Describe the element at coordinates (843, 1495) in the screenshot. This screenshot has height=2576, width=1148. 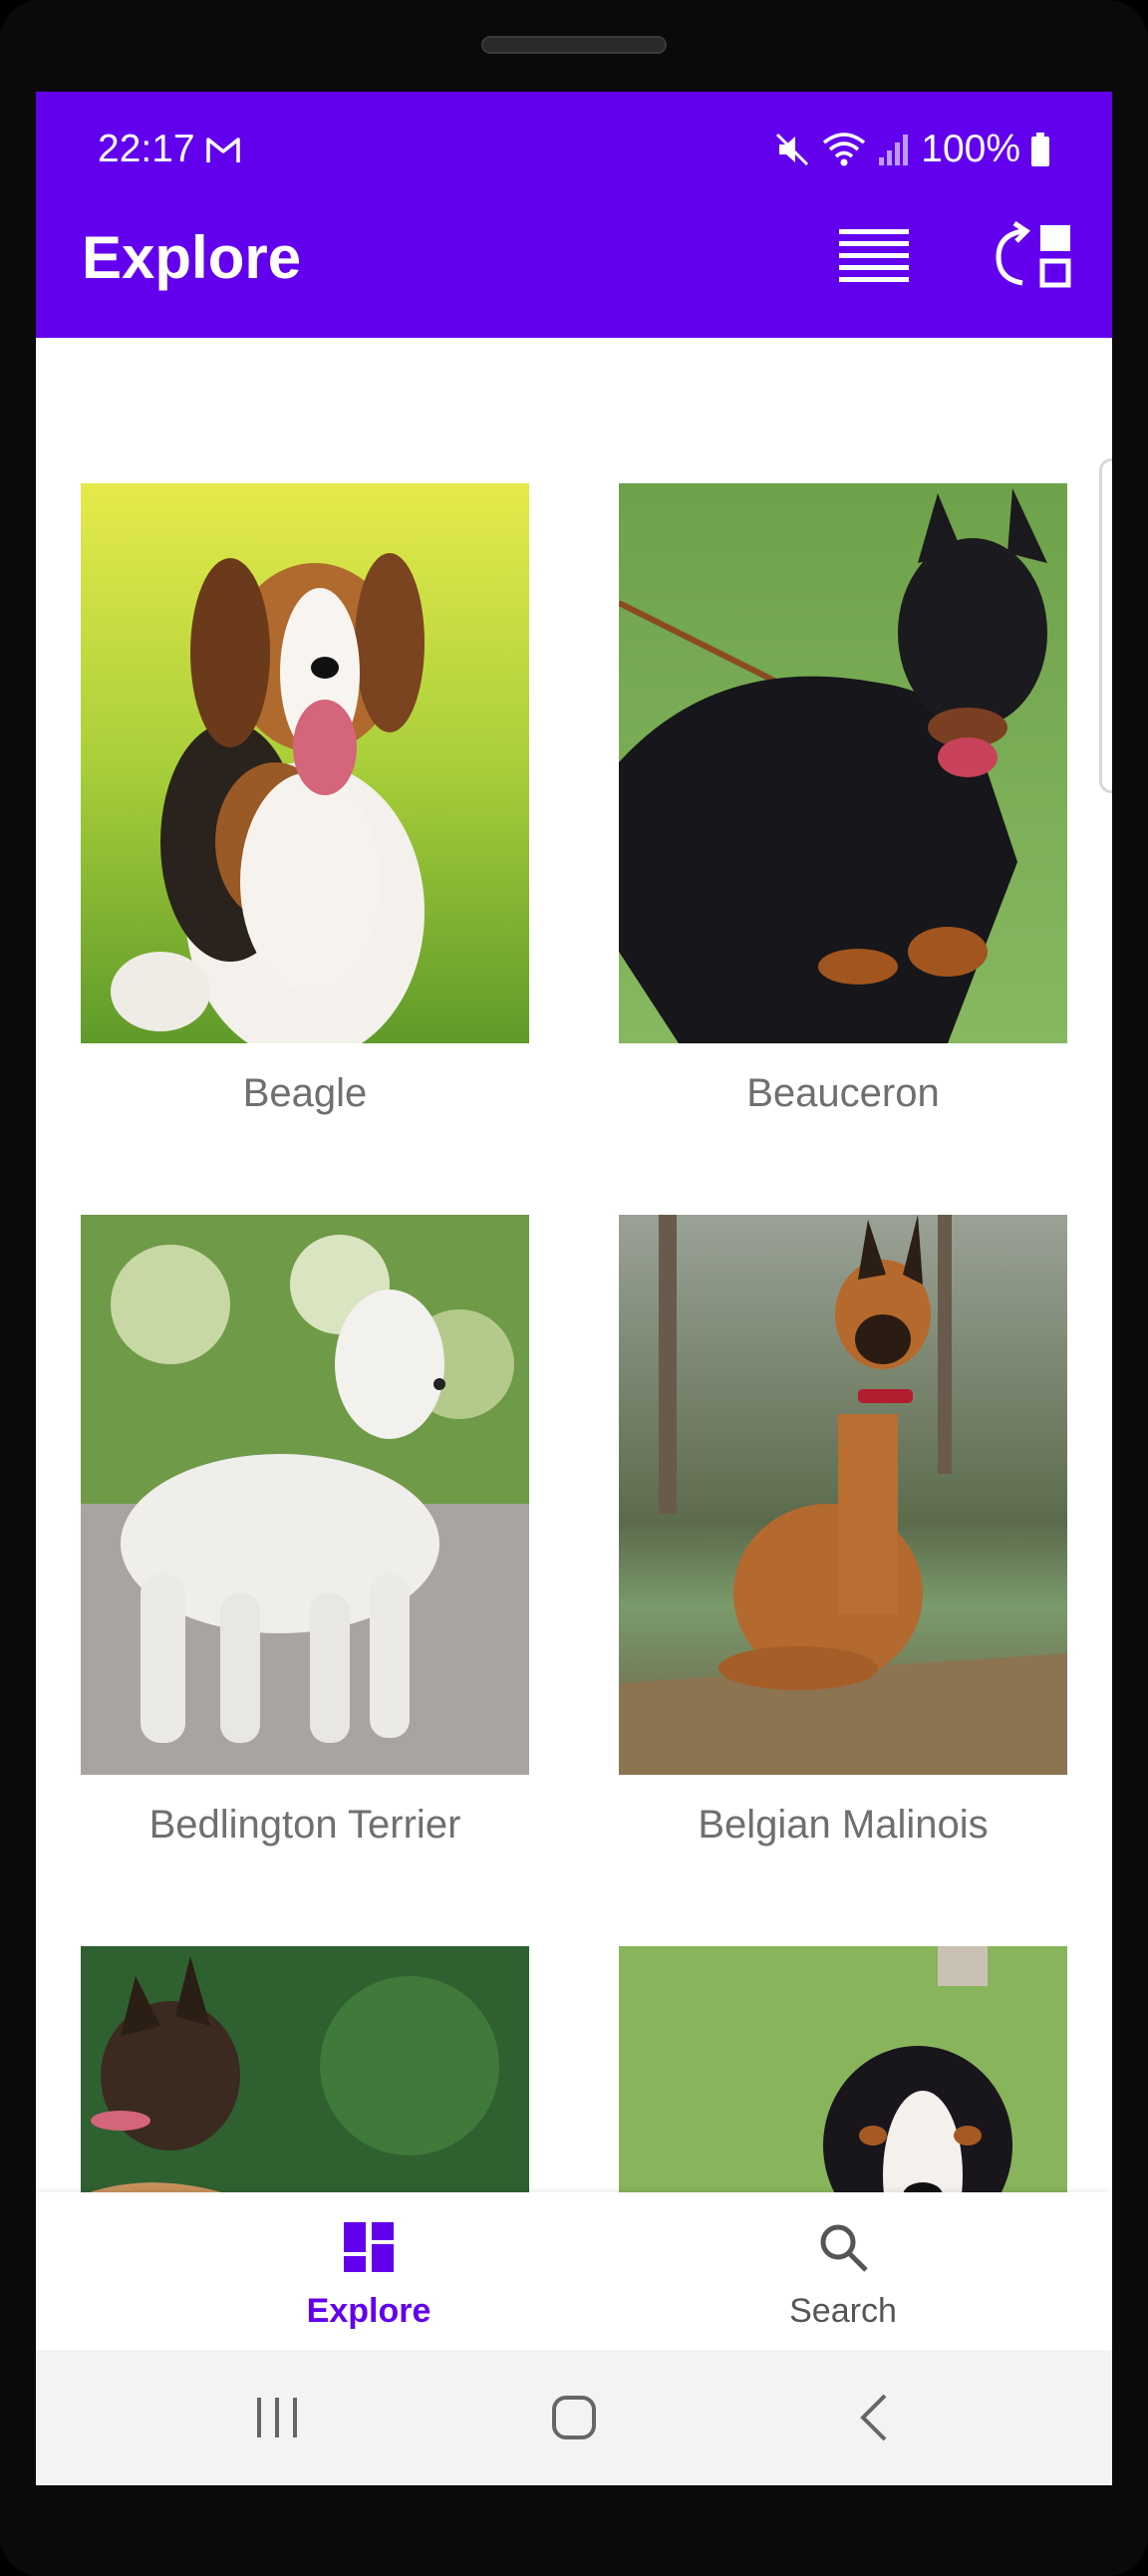
I see `belgian-malinois-photo` at that location.